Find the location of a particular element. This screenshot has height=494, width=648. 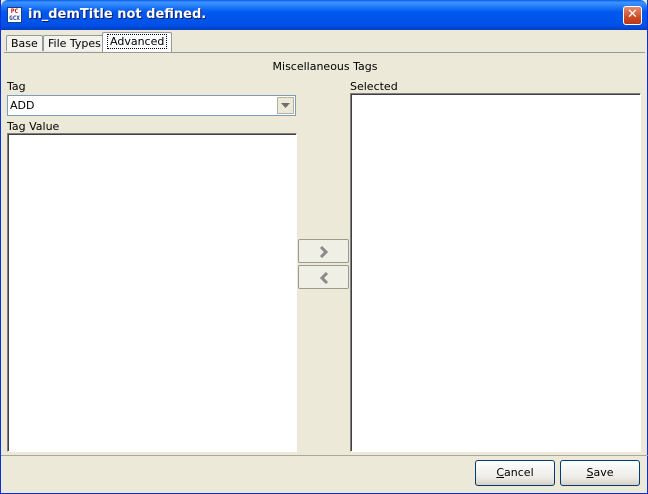

section-heading: Miscellaneous Tags is located at coordinates (325, 66).